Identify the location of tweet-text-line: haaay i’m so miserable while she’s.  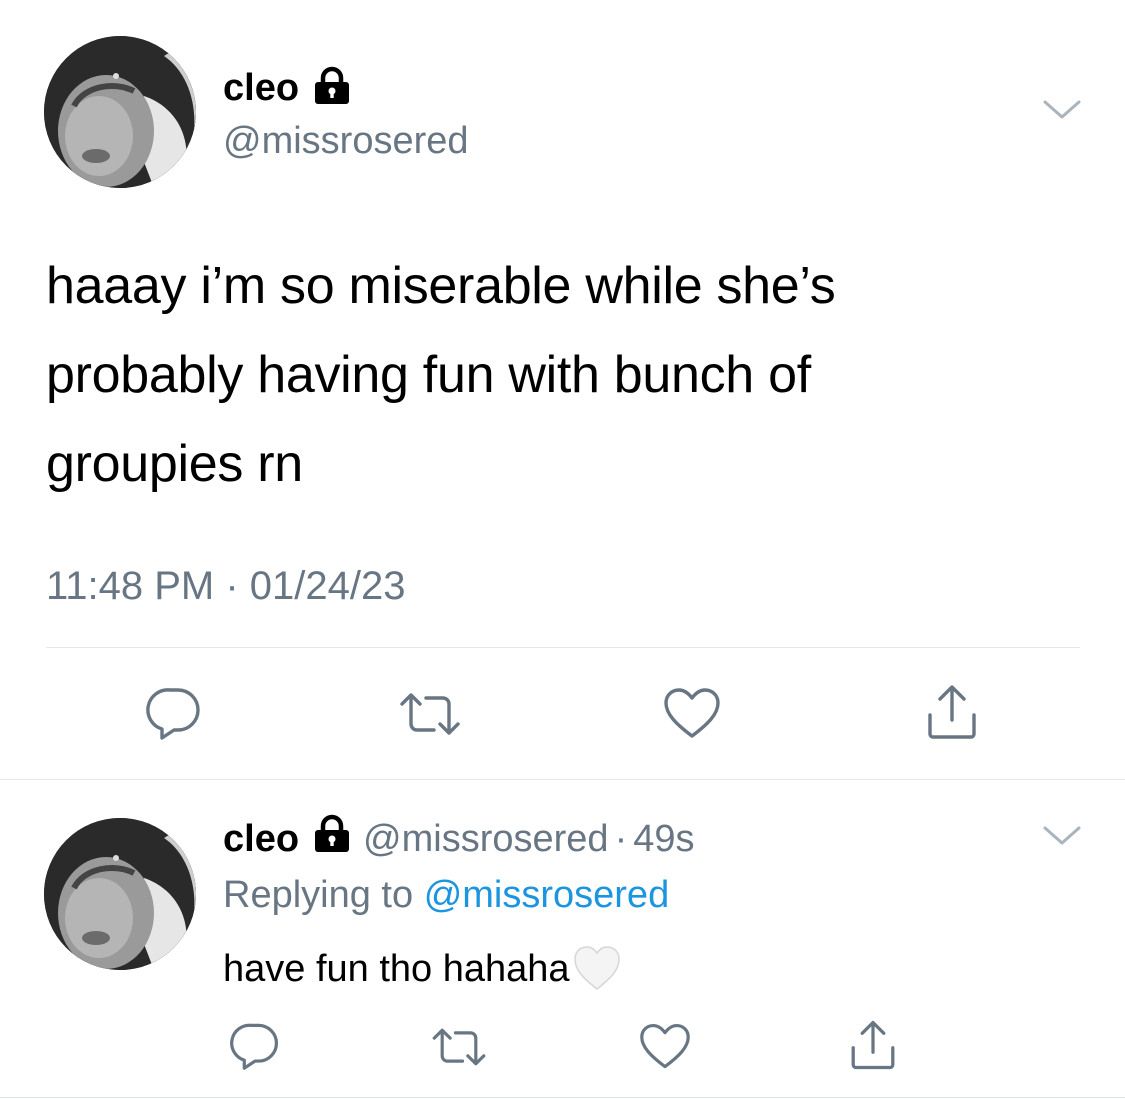
(441, 286).